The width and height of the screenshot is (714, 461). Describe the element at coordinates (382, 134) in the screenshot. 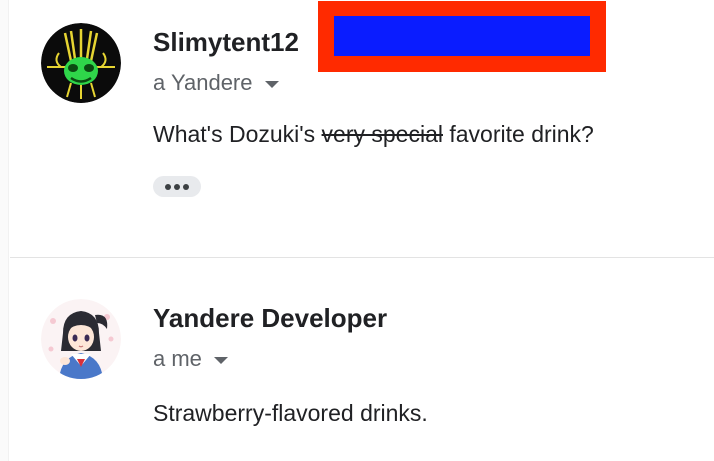

I see `body-strikethrough-text: very special` at that location.